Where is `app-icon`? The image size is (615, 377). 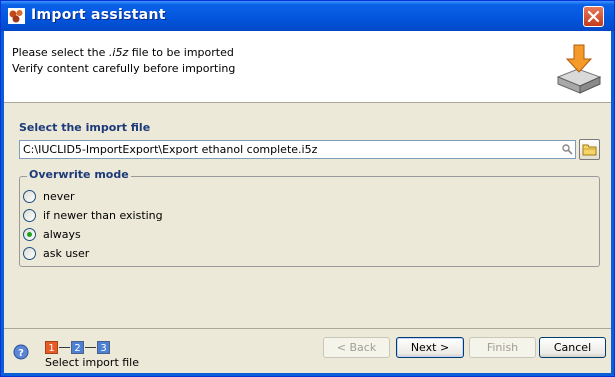
app-icon is located at coordinates (16, 16).